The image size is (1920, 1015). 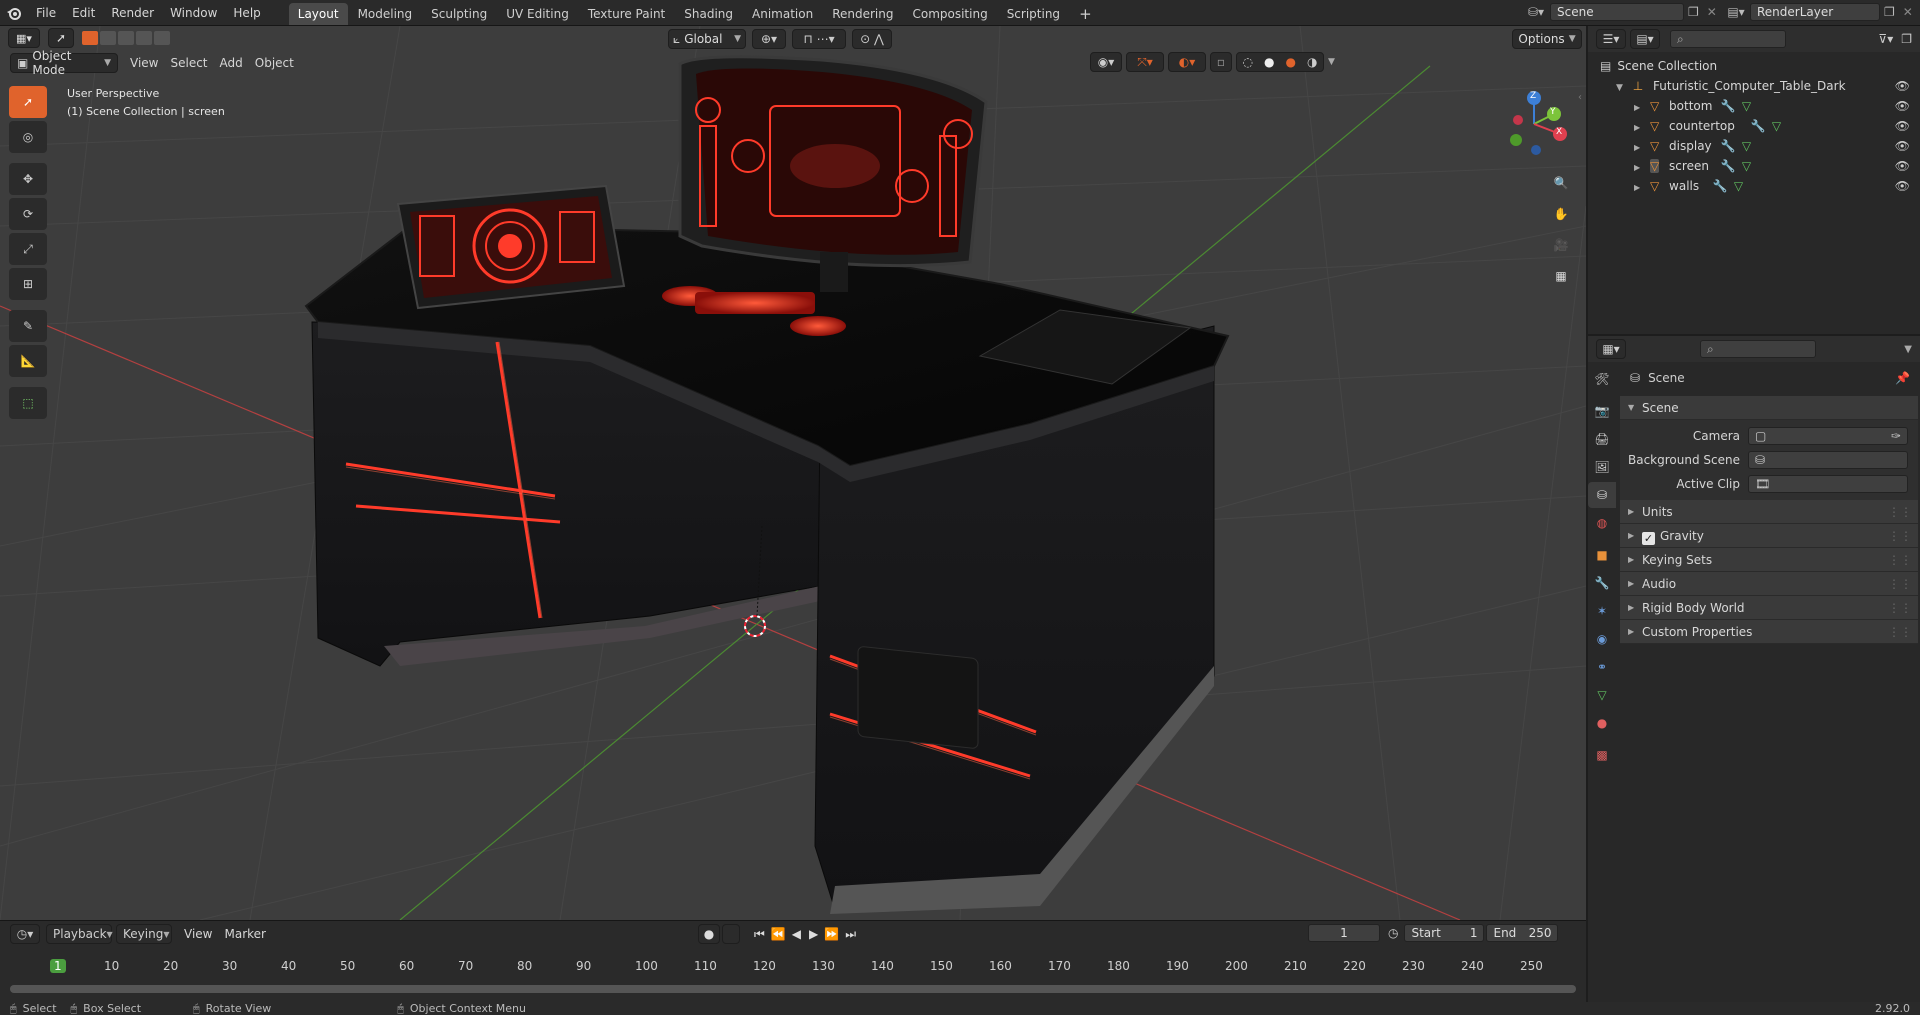 What do you see at coordinates (246, 13) in the screenshot?
I see `menu-help: Help` at bounding box center [246, 13].